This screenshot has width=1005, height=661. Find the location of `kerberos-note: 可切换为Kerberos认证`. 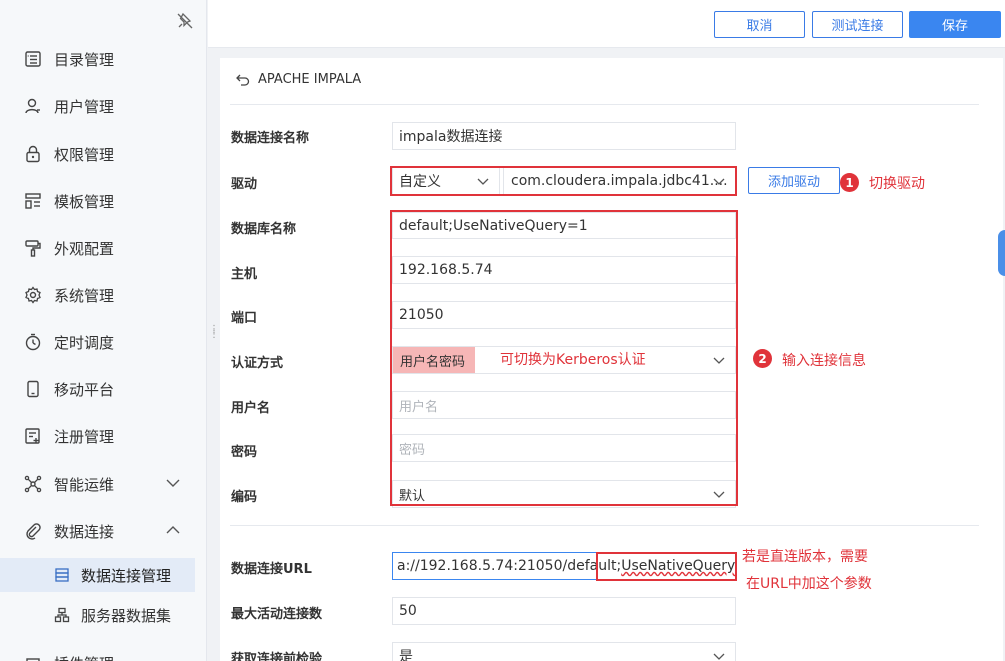

kerberos-note: 可切换为Kerberos认证 is located at coordinates (573, 360).